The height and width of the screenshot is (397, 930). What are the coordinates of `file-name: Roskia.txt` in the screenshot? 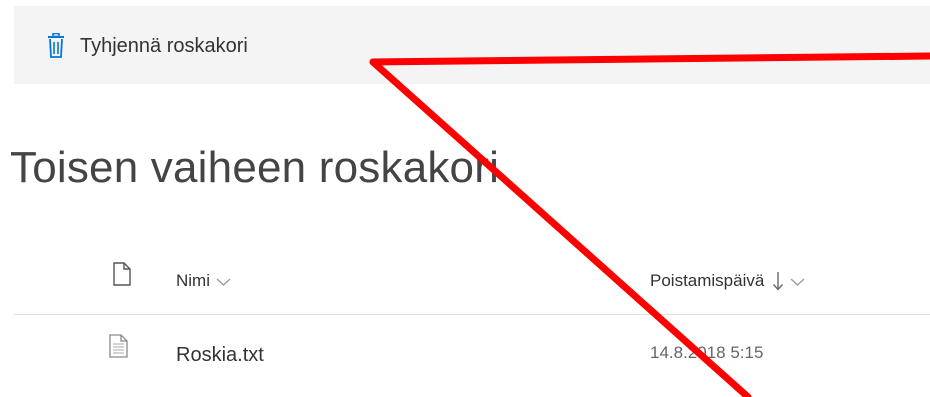 It's located at (220, 355).